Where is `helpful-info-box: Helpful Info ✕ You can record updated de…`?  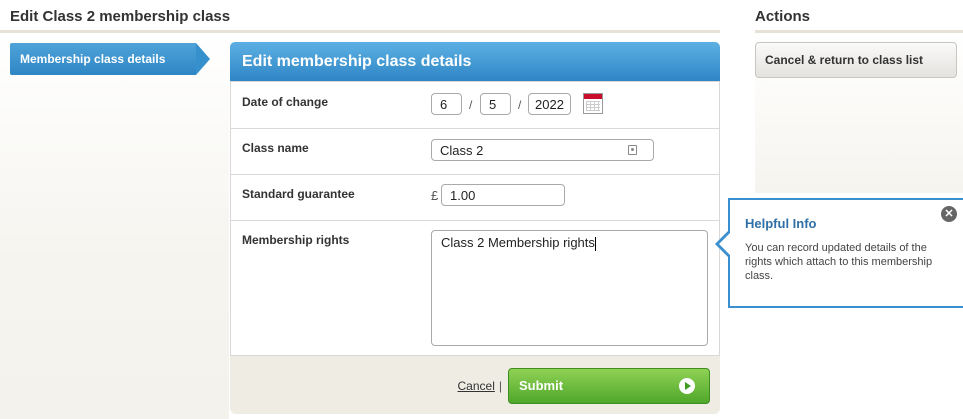
helpful-info-box: Helpful Info ✕ You can record updated de… is located at coordinates (839, 253).